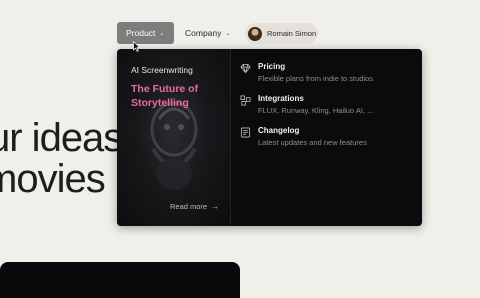 The width and height of the screenshot is (480, 298). Describe the element at coordinates (279, 130) in the screenshot. I see `menu-item-title: Changelog` at that location.